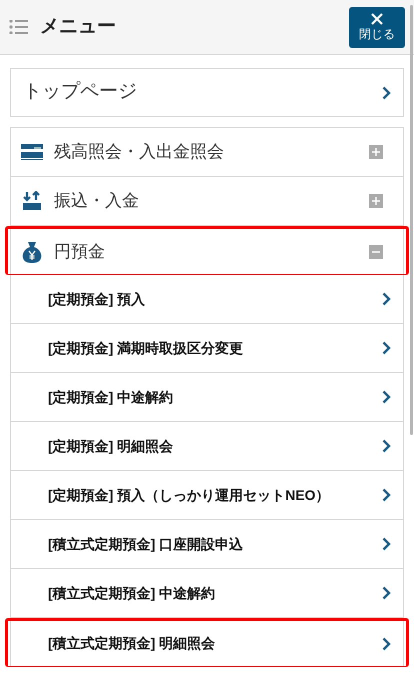  Describe the element at coordinates (207, 250) in the screenshot. I see `menu-section: 円預金` at that location.